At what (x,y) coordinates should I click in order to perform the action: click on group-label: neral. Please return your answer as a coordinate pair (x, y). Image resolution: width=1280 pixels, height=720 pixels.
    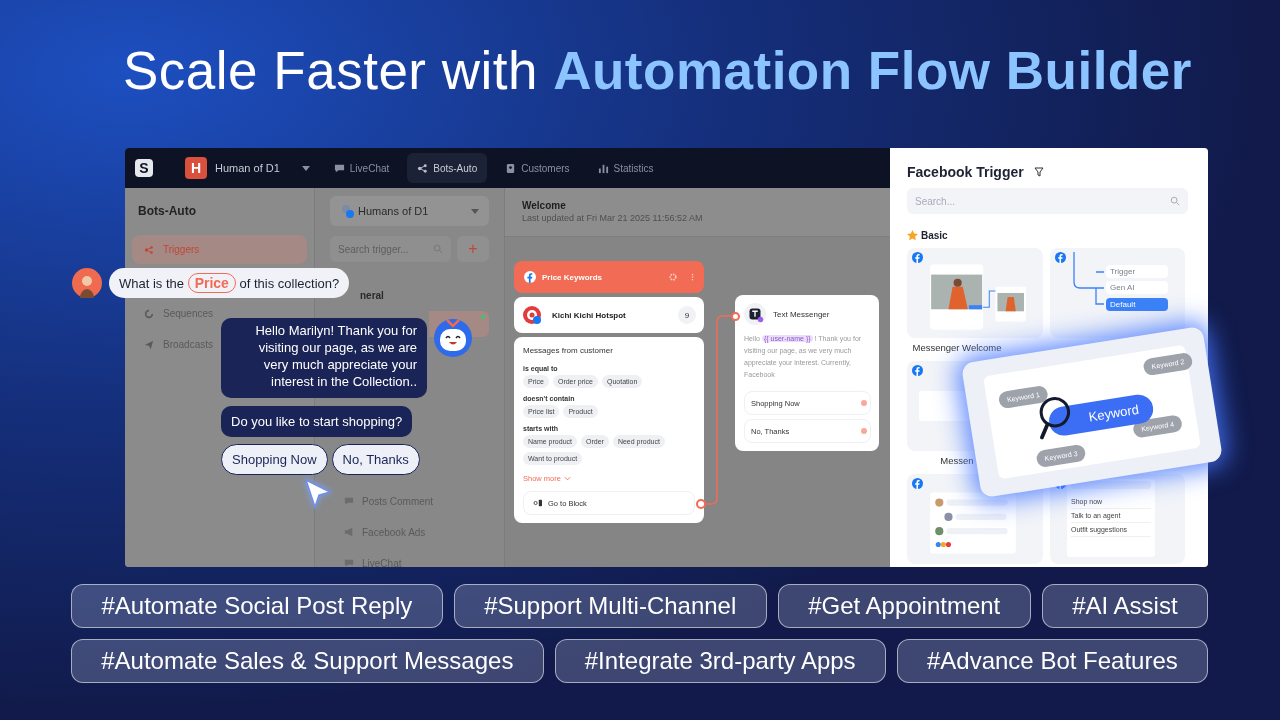
    Looking at the image, I should click on (372, 295).